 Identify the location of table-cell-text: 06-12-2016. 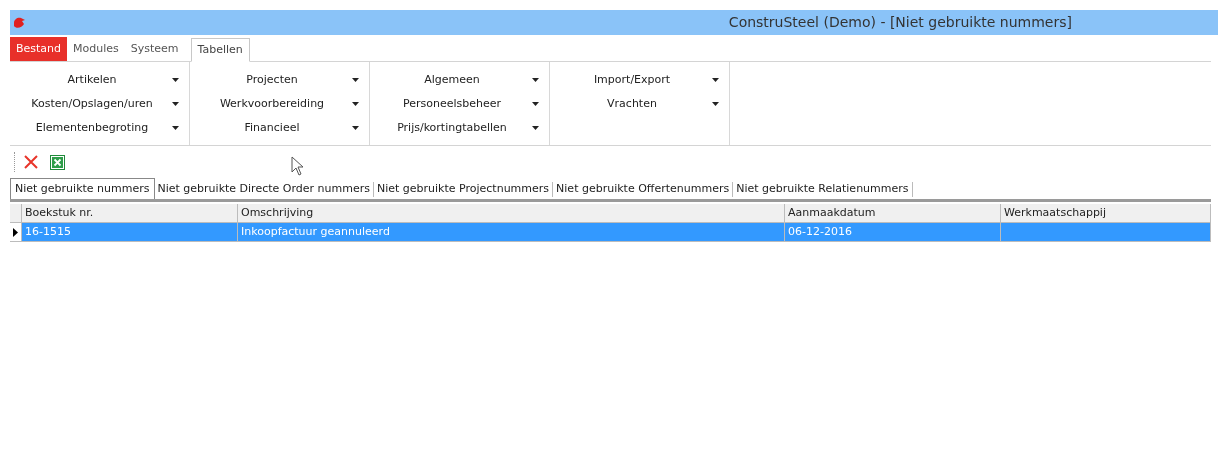
(820, 231).